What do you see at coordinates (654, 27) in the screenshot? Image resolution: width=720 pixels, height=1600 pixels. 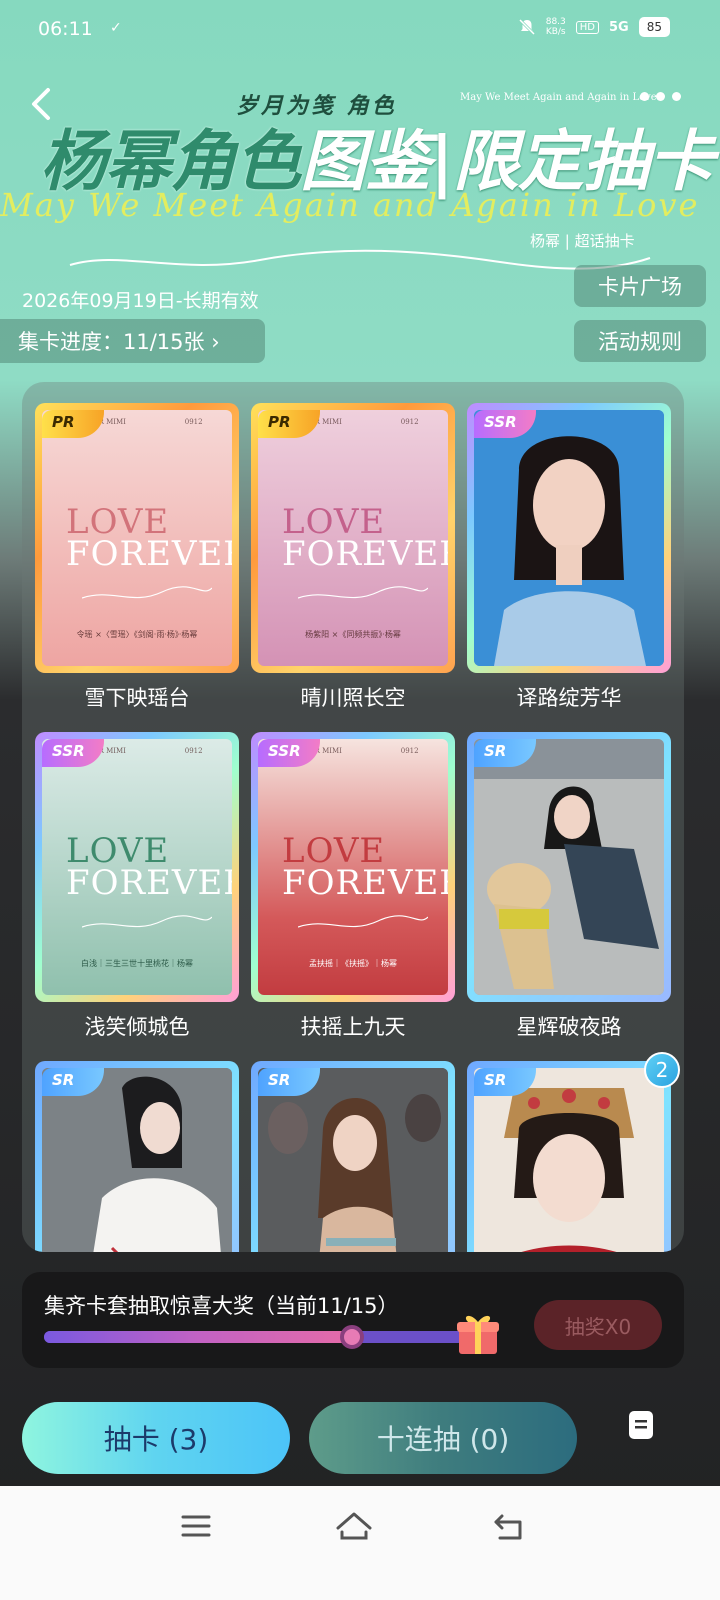 I see `battery-indicator: 85` at bounding box center [654, 27].